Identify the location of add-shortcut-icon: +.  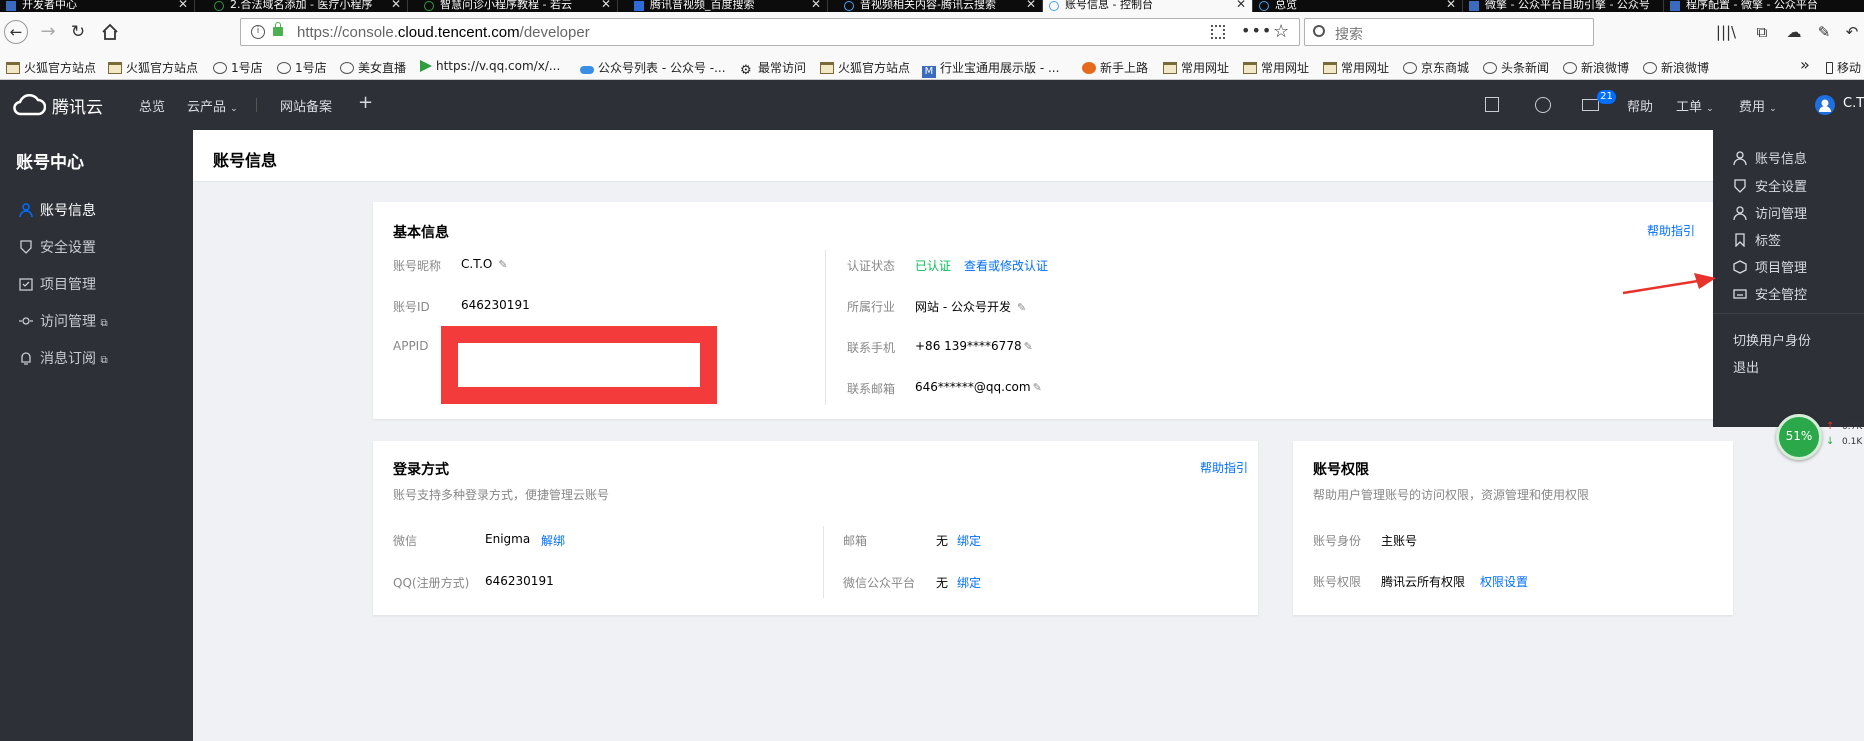
(365, 102).